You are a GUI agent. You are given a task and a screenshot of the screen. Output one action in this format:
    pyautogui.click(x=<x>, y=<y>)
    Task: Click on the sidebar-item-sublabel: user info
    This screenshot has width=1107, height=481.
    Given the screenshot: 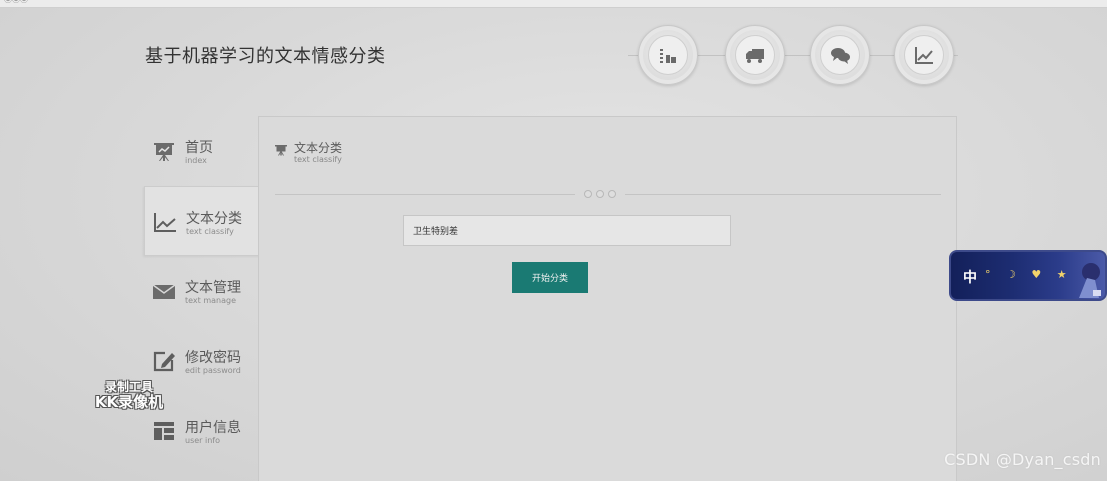 What is the action you would take?
    pyautogui.click(x=202, y=440)
    